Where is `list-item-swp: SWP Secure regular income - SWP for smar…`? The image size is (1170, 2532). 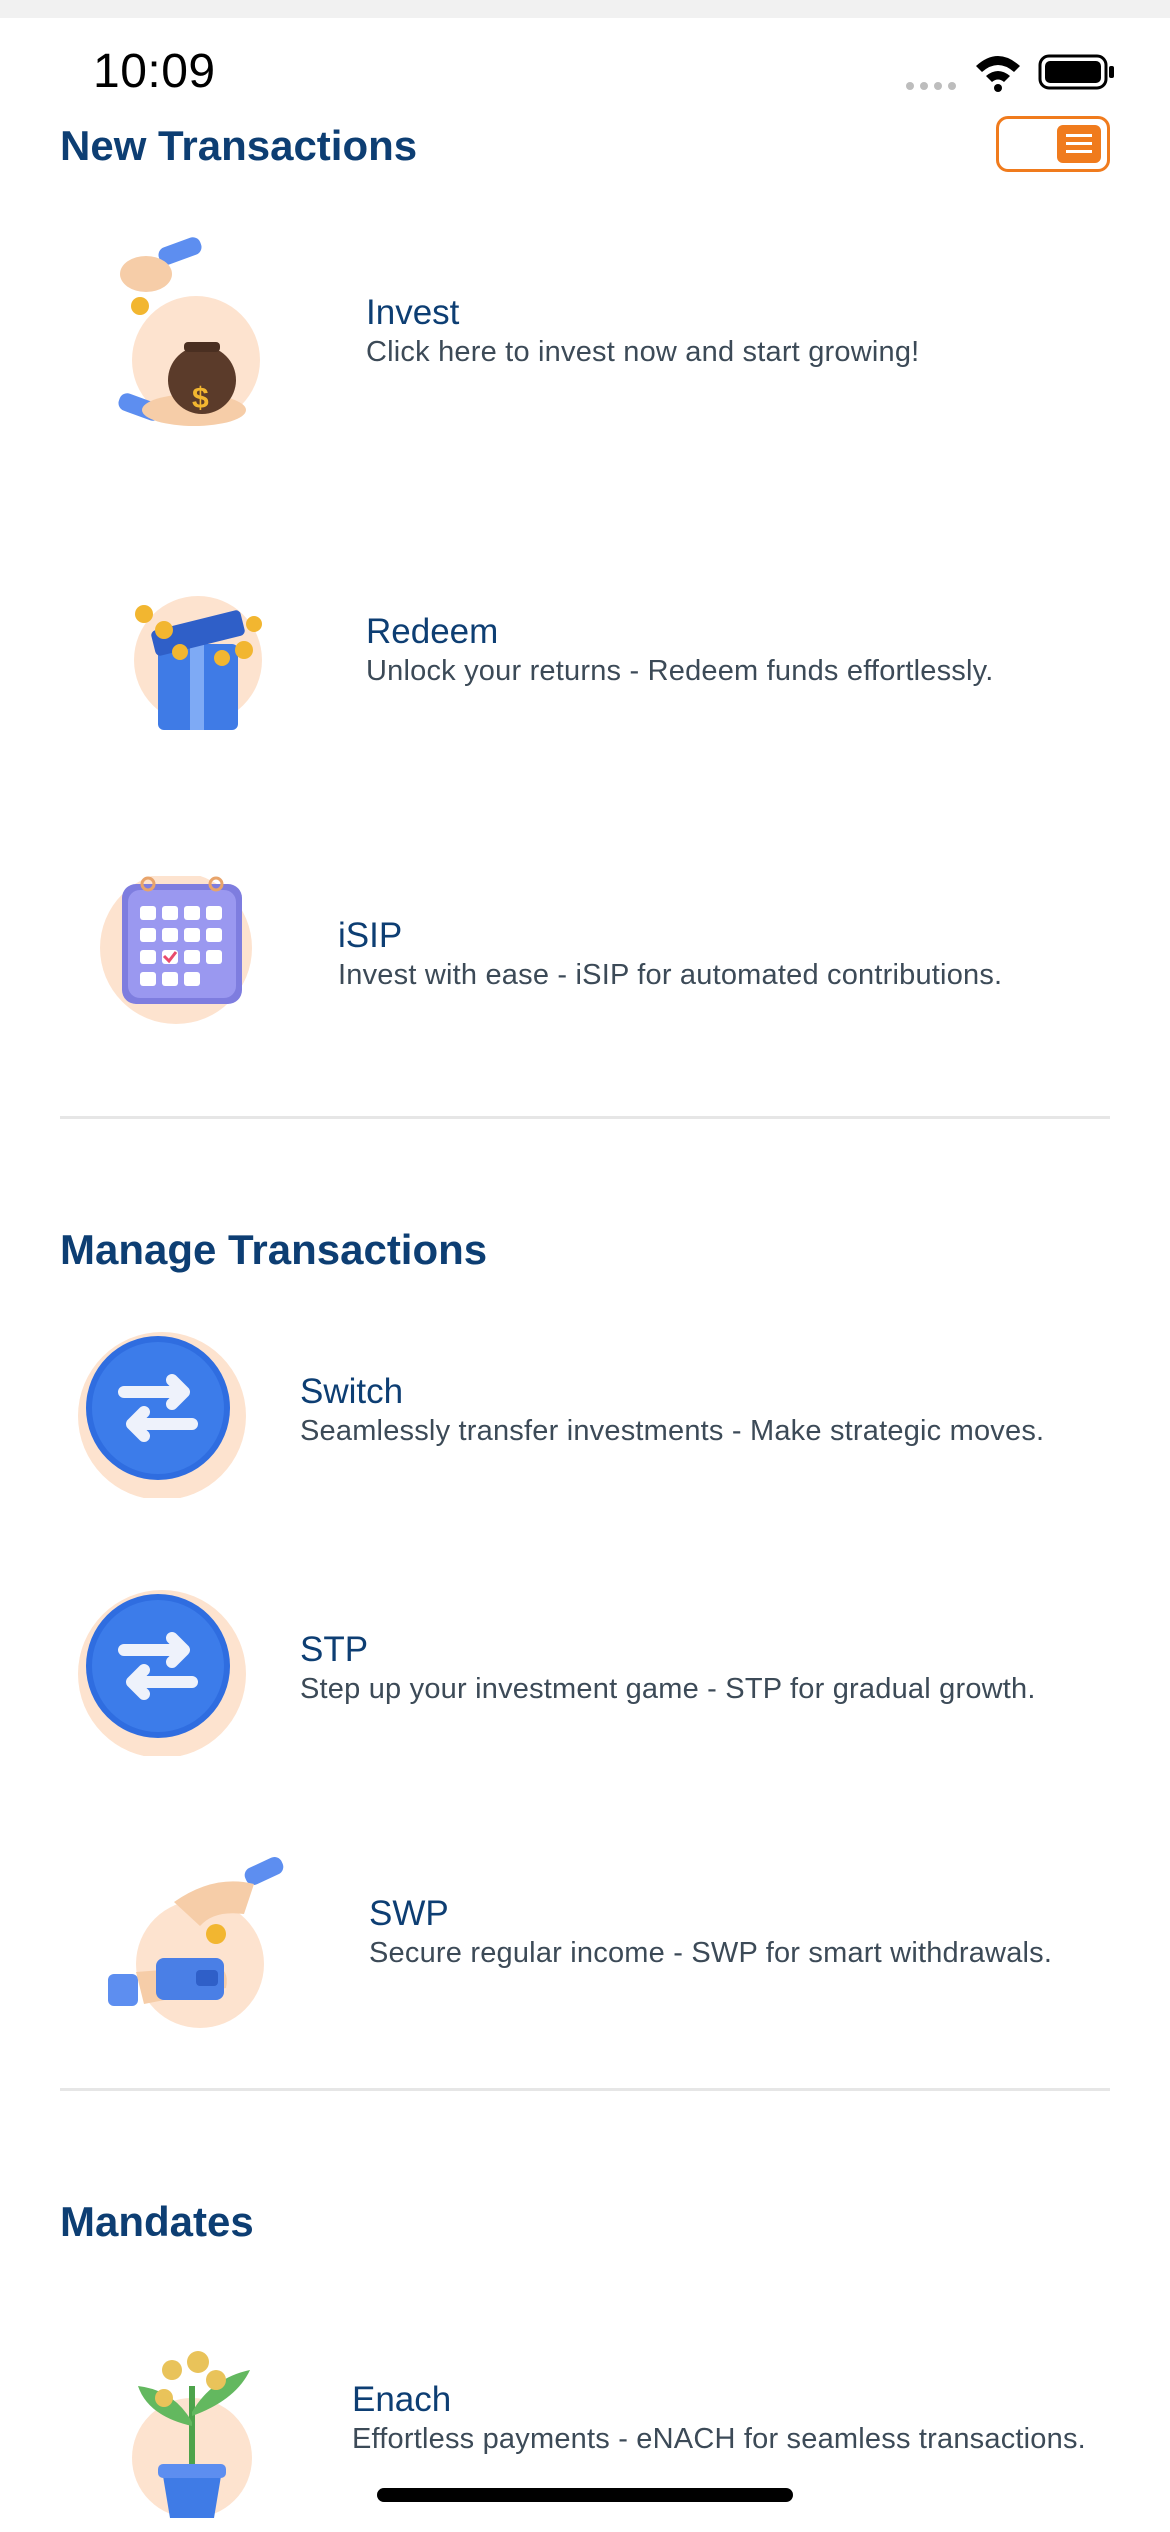 list-item-swp: SWP Secure regular income - SWP for smar… is located at coordinates (585, 1946).